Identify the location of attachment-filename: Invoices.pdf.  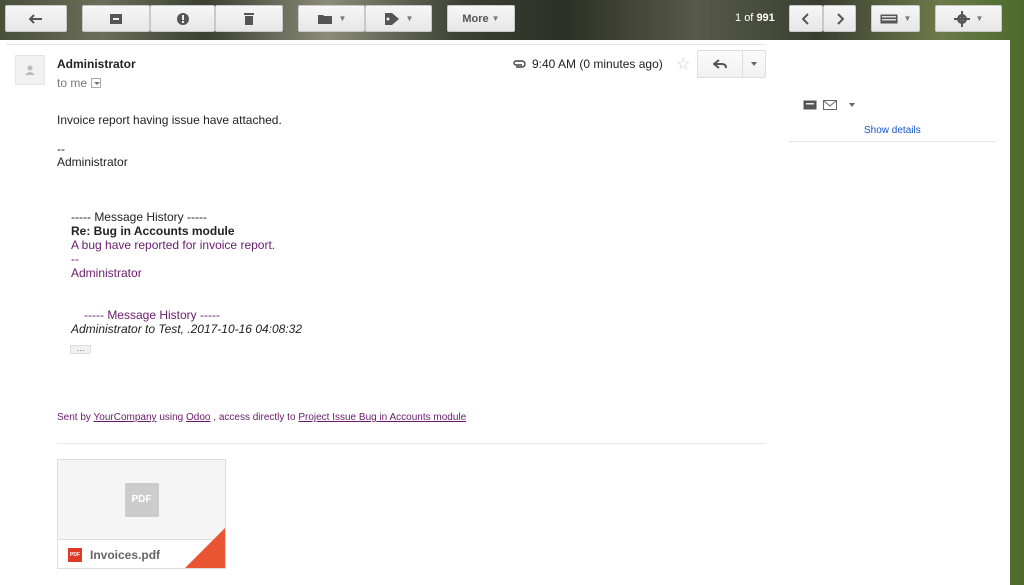
(125, 555).